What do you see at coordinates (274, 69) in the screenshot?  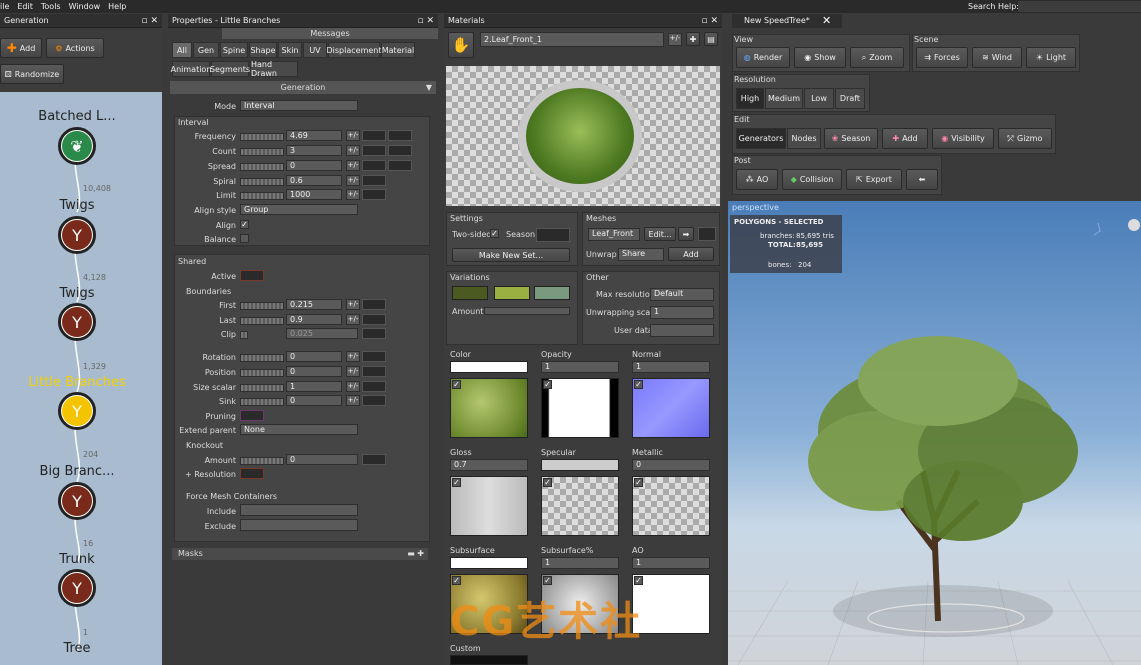 I see `tab-hand-drawn: Hand Drawn` at bounding box center [274, 69].